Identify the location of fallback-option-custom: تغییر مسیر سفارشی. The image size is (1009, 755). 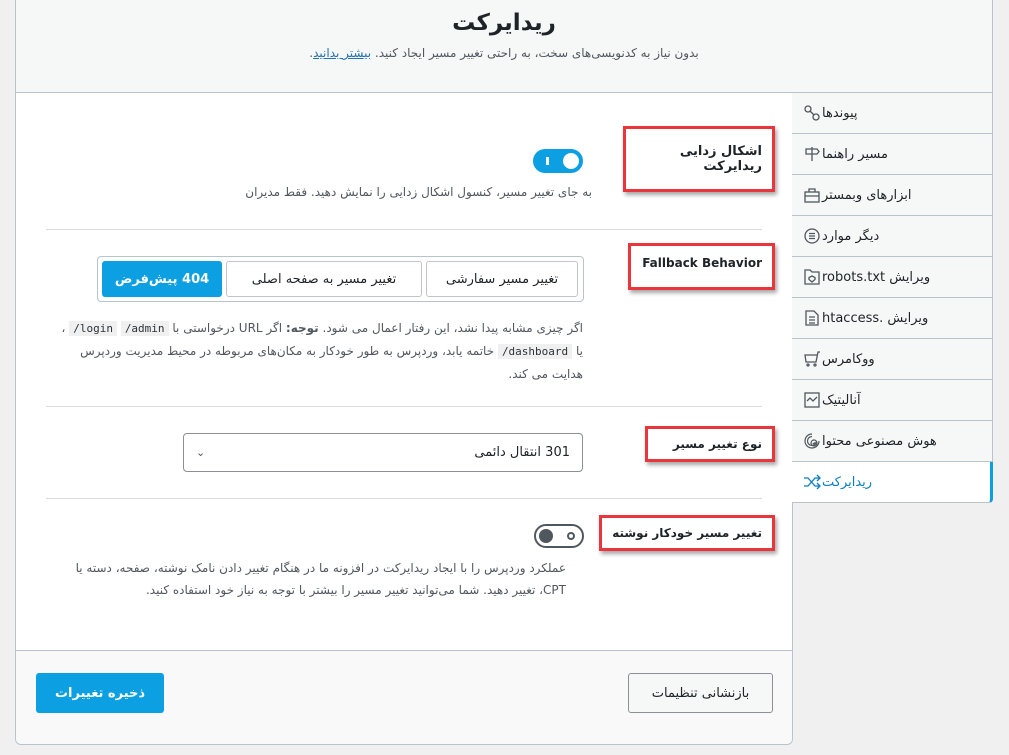
(502, 279).